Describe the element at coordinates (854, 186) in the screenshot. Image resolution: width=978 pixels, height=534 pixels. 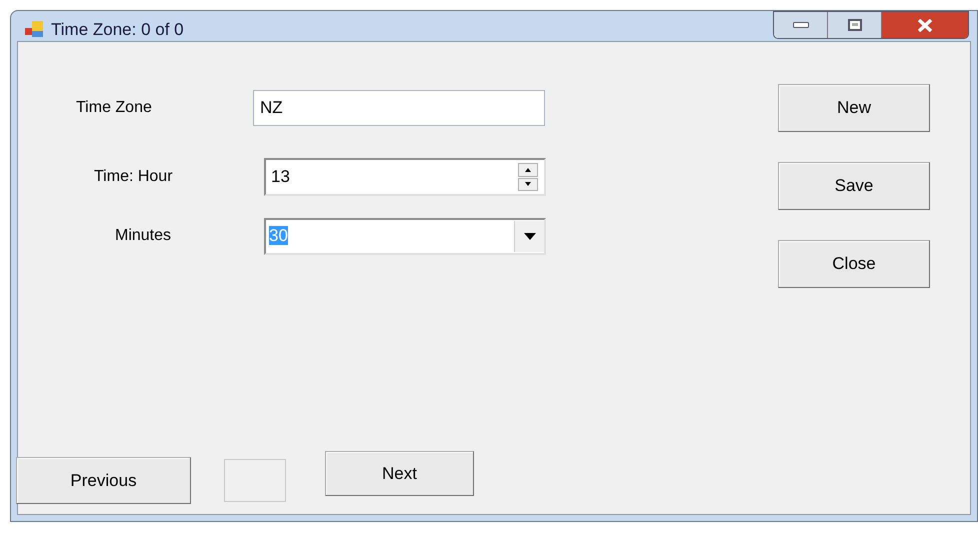
I see `action-button: Save` at that location.